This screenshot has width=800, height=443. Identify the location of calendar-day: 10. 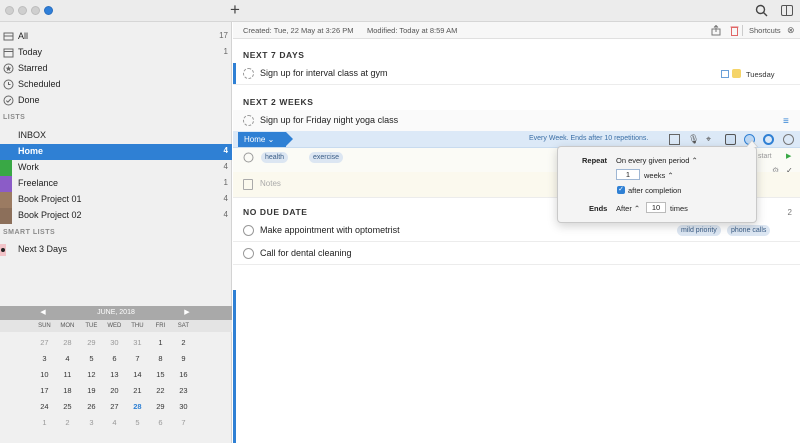
(44, 374).